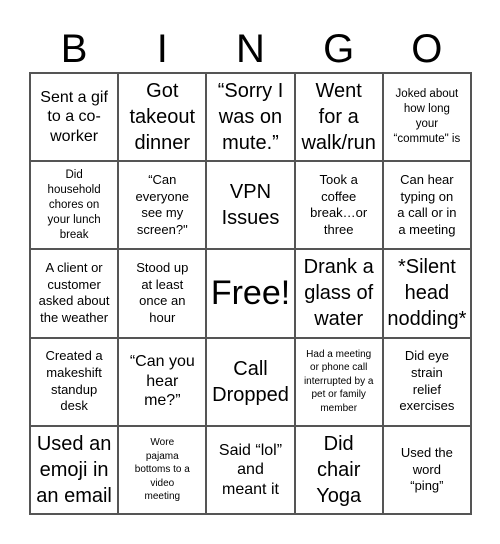 This screenshot has height=544, width=500. I want to click on bingo-cell: Did household chores on your lunch break, so click(74, 205).